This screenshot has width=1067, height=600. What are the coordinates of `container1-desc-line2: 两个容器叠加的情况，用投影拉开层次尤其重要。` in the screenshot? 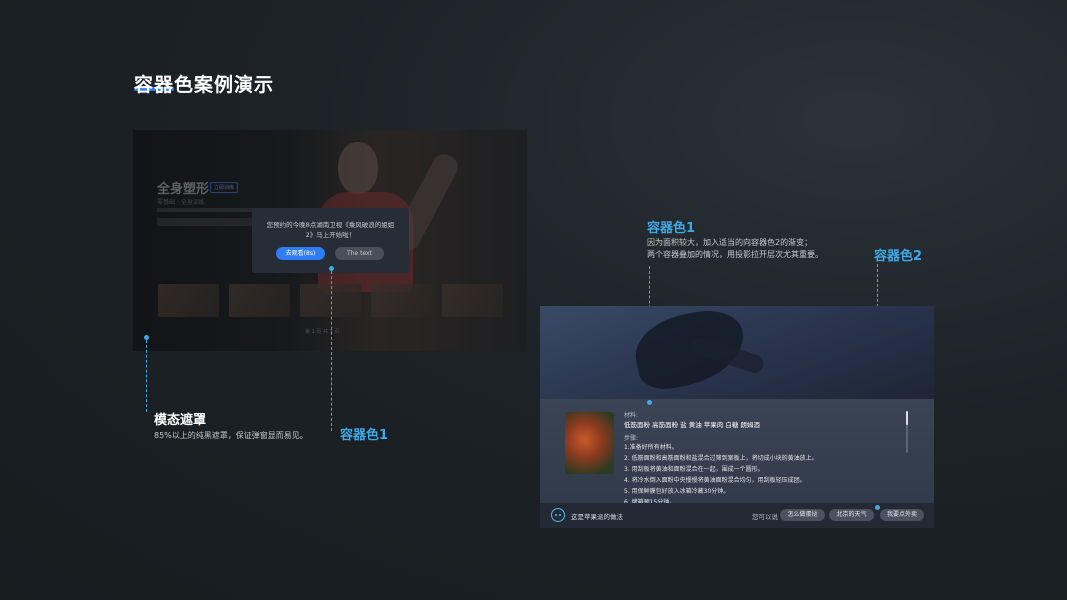 It's located at (735, 254).